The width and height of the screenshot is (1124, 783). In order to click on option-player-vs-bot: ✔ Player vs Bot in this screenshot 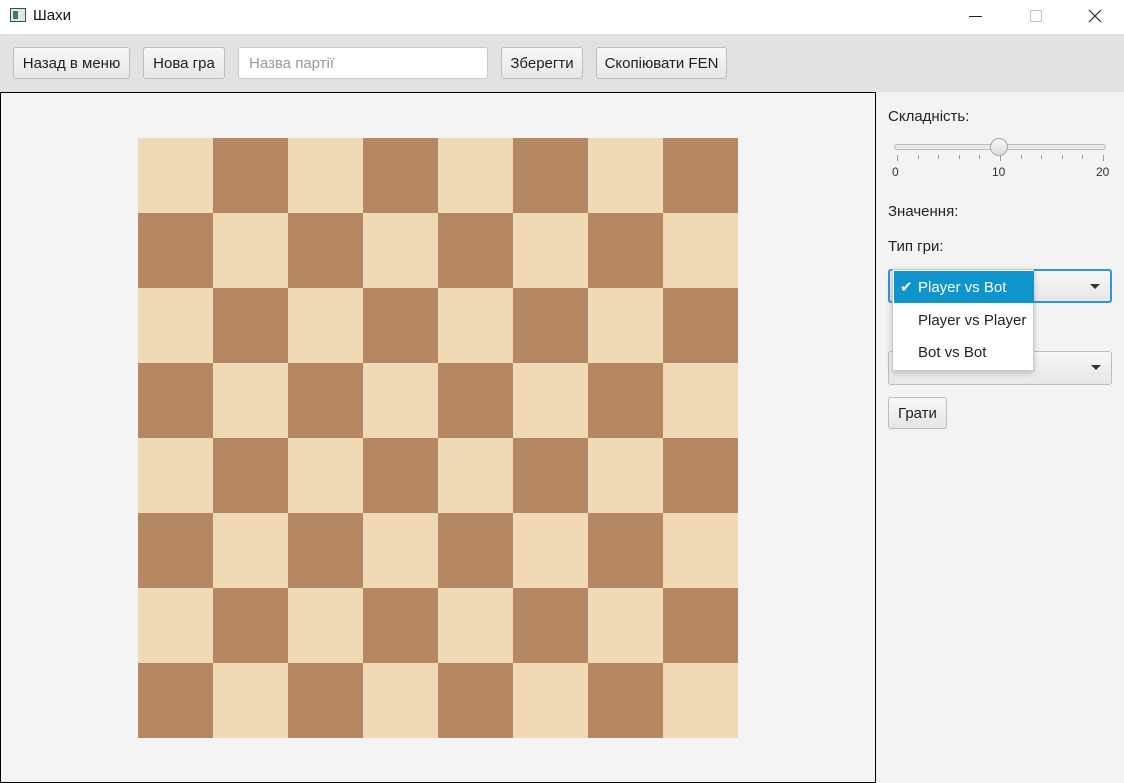, I will do `click(964, 287)`.